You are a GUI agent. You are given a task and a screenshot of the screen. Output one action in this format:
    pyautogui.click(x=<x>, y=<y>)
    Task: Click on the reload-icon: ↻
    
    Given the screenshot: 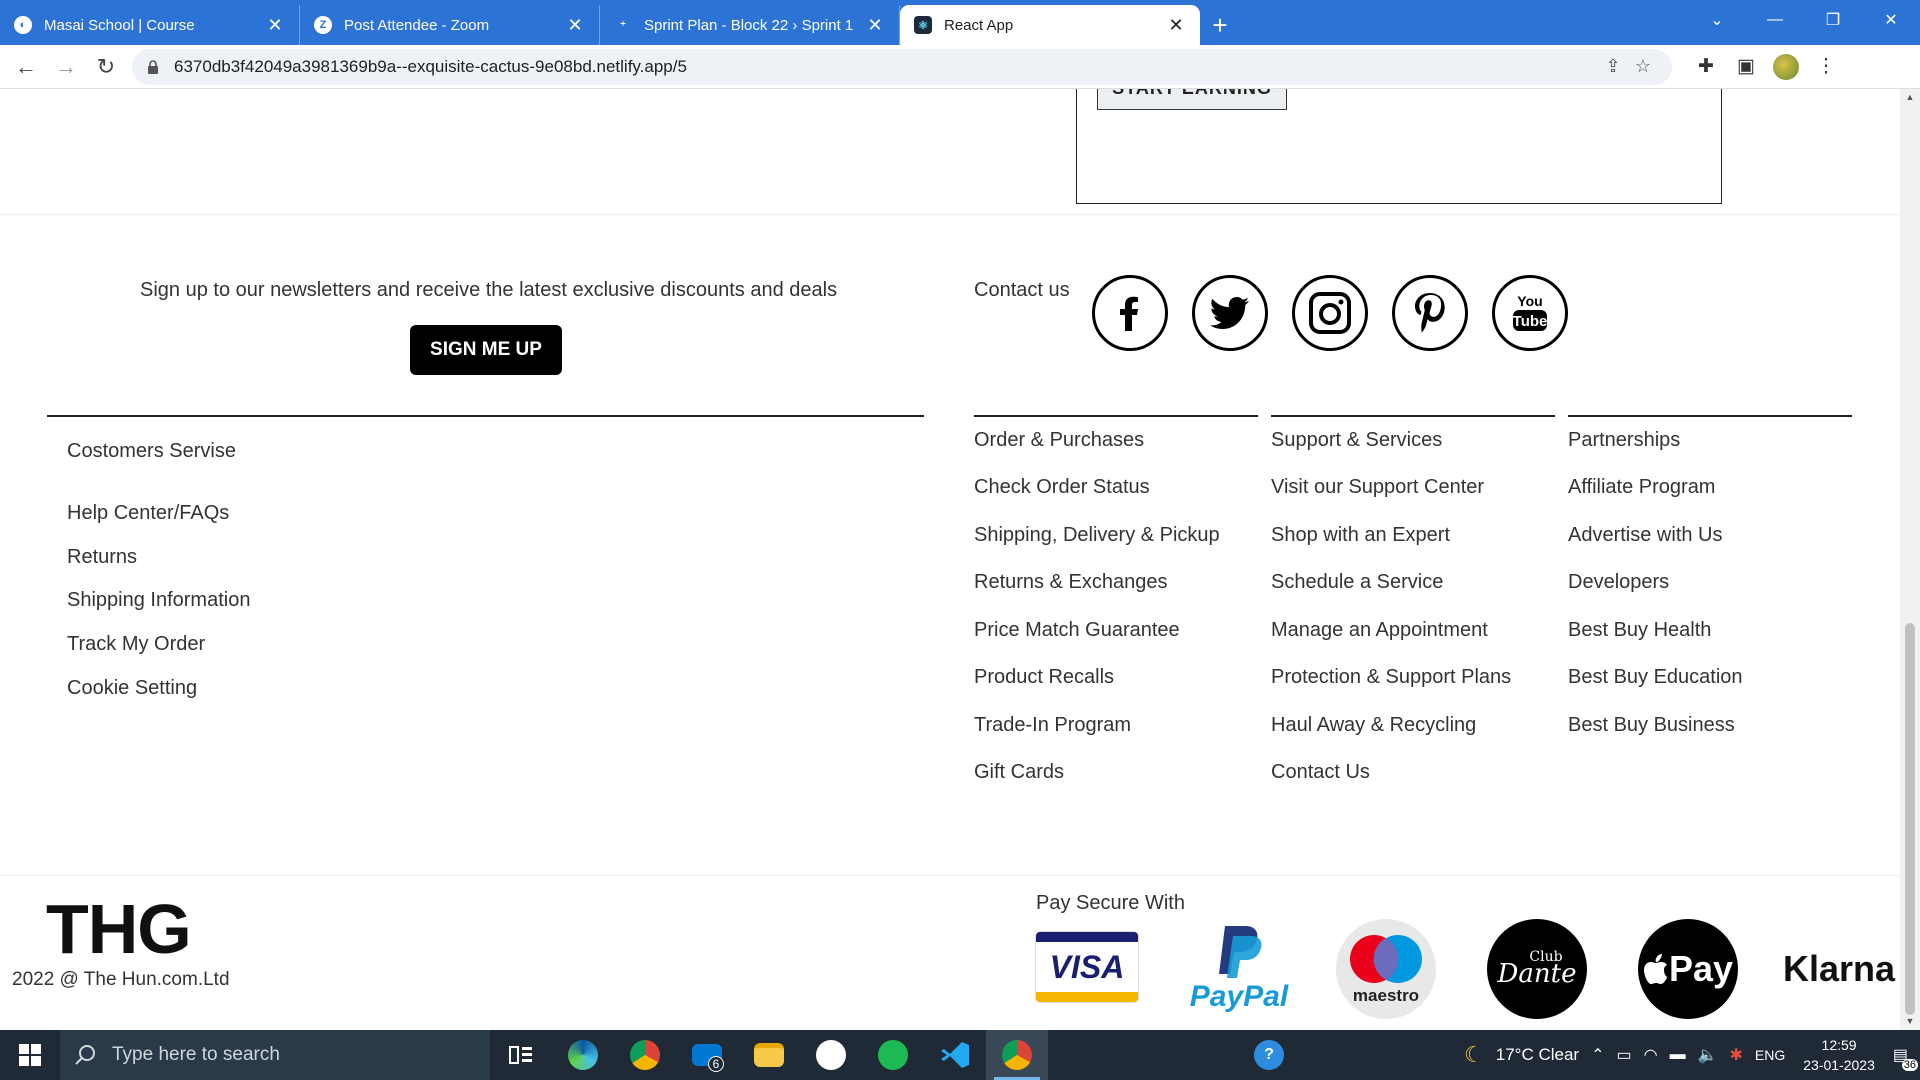 What is the action you would take?
    pyautogui.click(x=106, y=67)
    